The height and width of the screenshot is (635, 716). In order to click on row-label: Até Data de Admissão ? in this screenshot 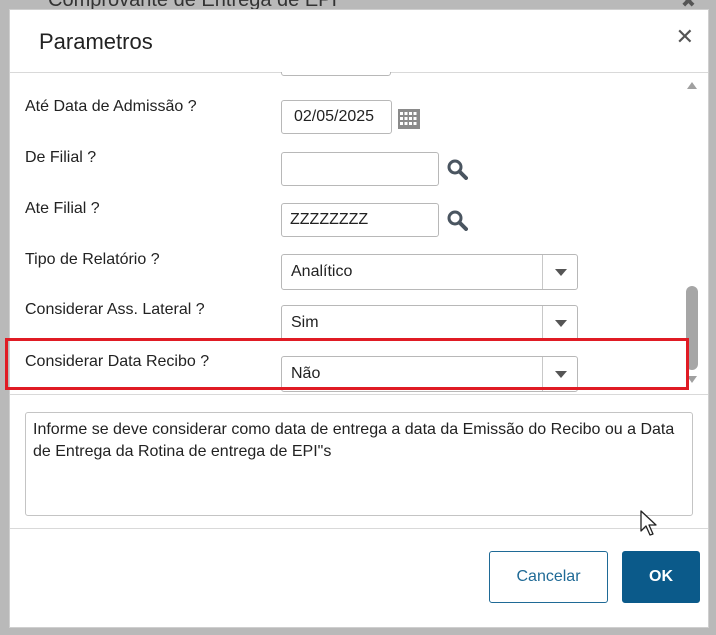, I will do `click(111, 106)`.